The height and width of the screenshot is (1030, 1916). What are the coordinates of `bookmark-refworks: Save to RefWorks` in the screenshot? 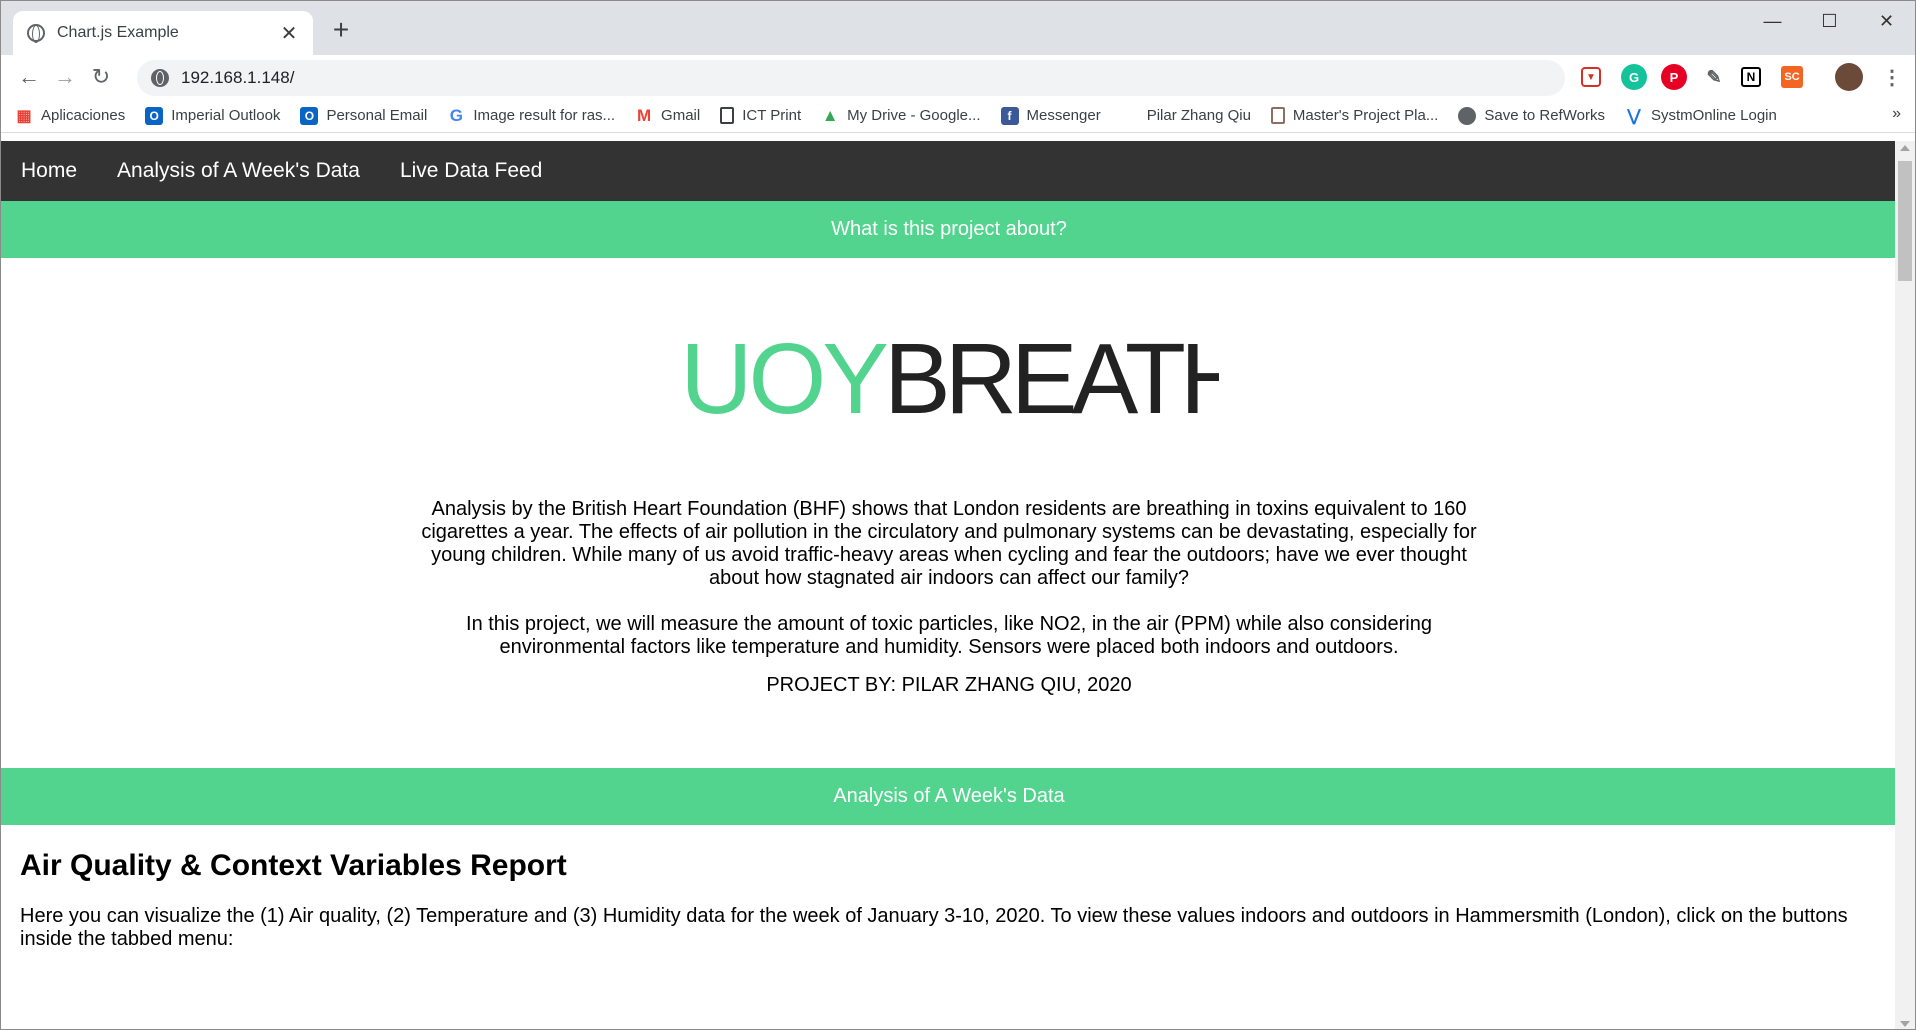 It's located at (1531, 115).